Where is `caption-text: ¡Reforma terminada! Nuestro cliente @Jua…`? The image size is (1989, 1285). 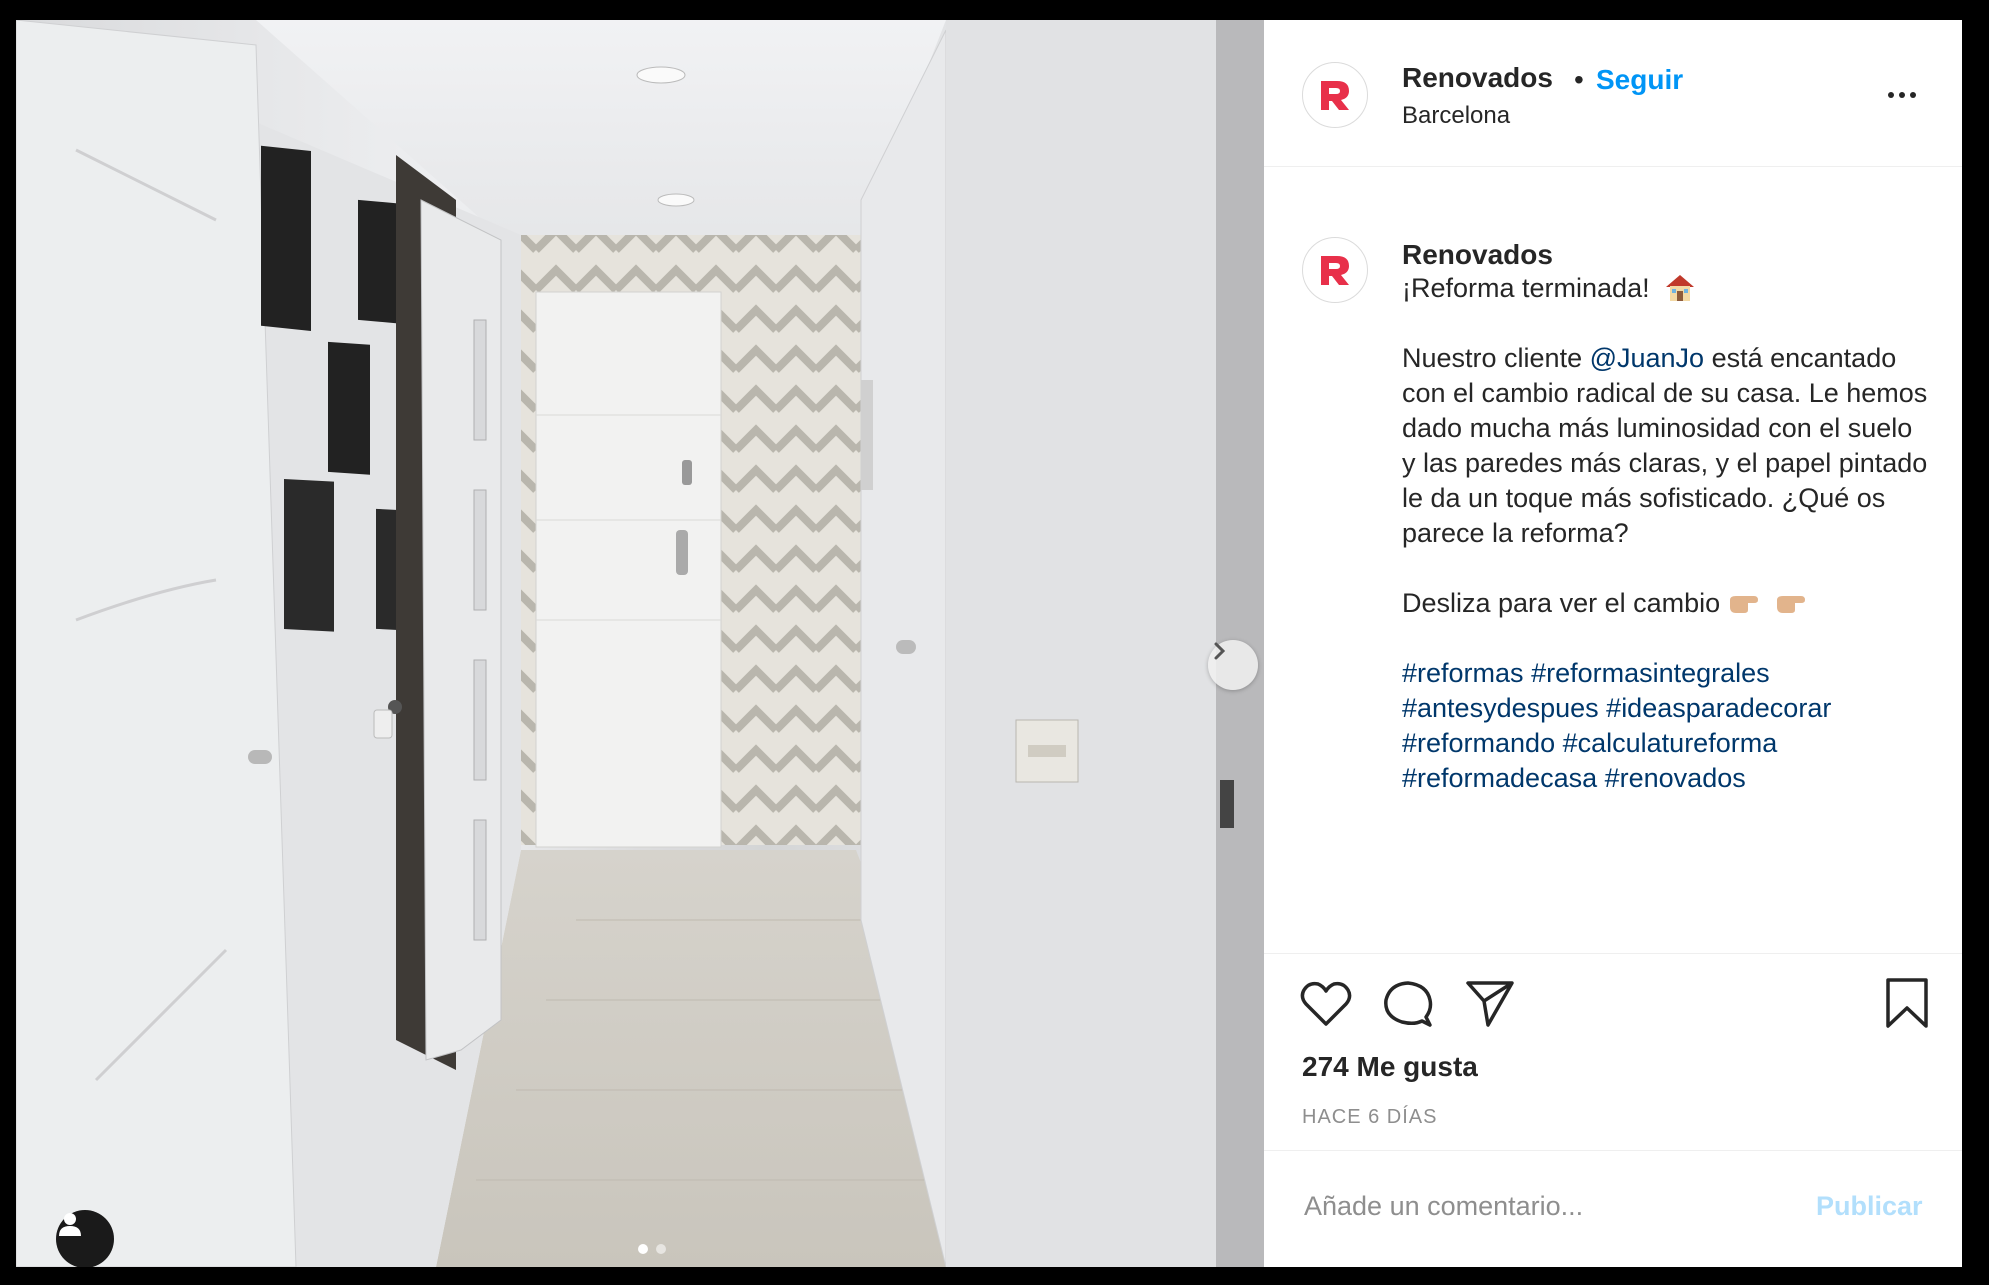 caption-text: ¡Reforma terminada! Nuestro cliente @Jua… is located at coordinates (1667, 533).